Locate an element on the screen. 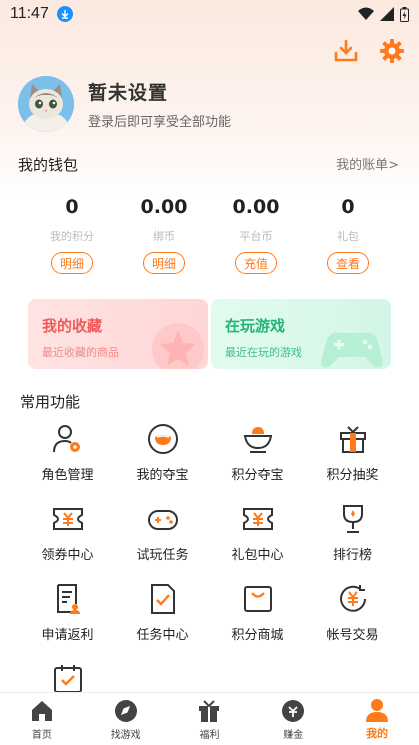 This screenshot has width=419, height=745. profile-section: 暂未设置 登录后即可享受全部功能 is located at coordinates (124, 104).